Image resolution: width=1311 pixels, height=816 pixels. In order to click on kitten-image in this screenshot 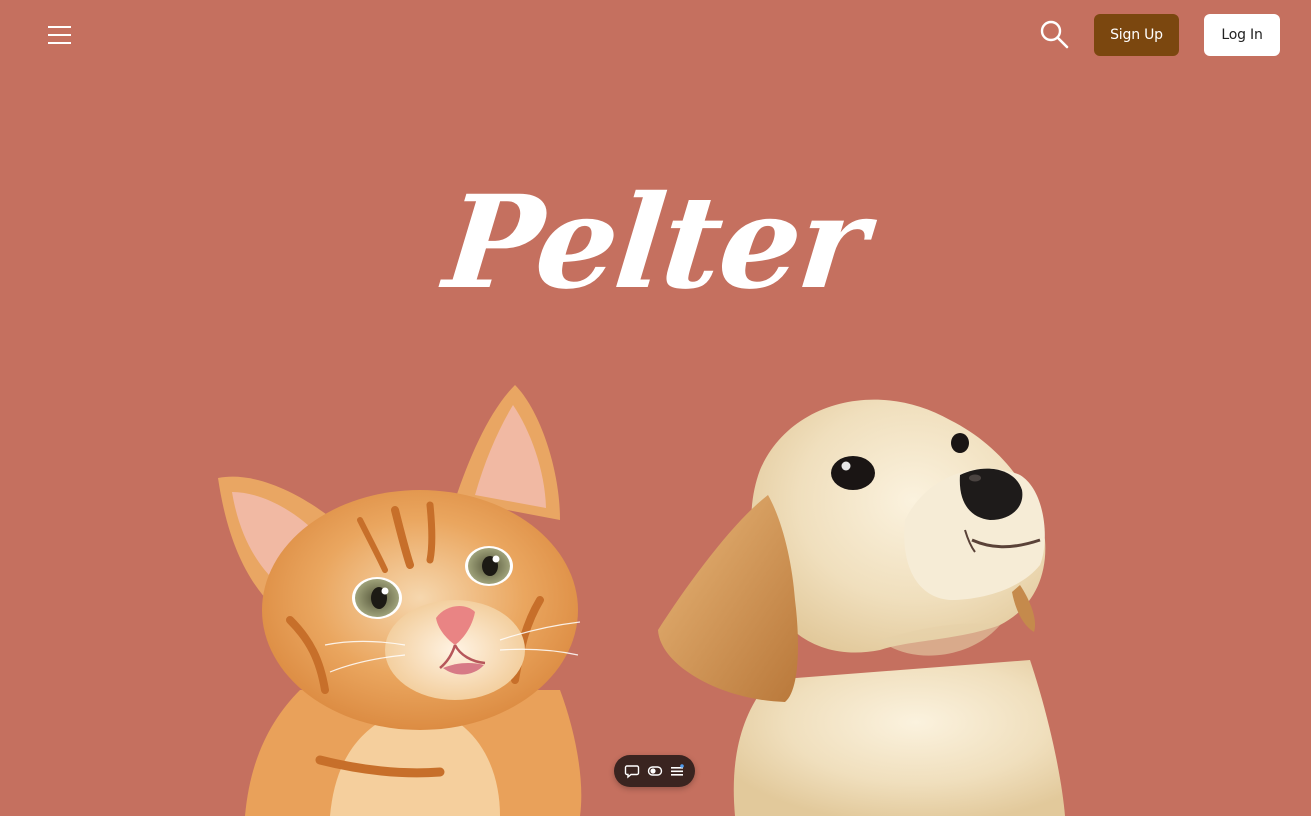, I will do `click(400, 600)`.